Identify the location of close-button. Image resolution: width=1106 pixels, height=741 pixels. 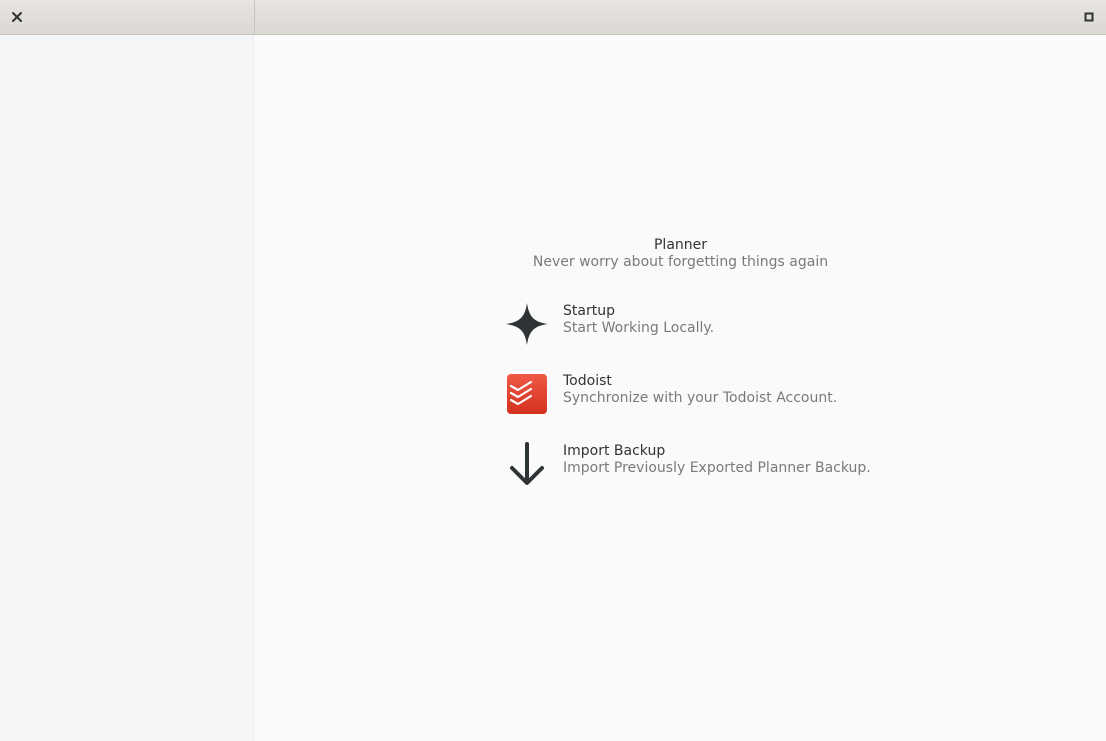
(17, 17).